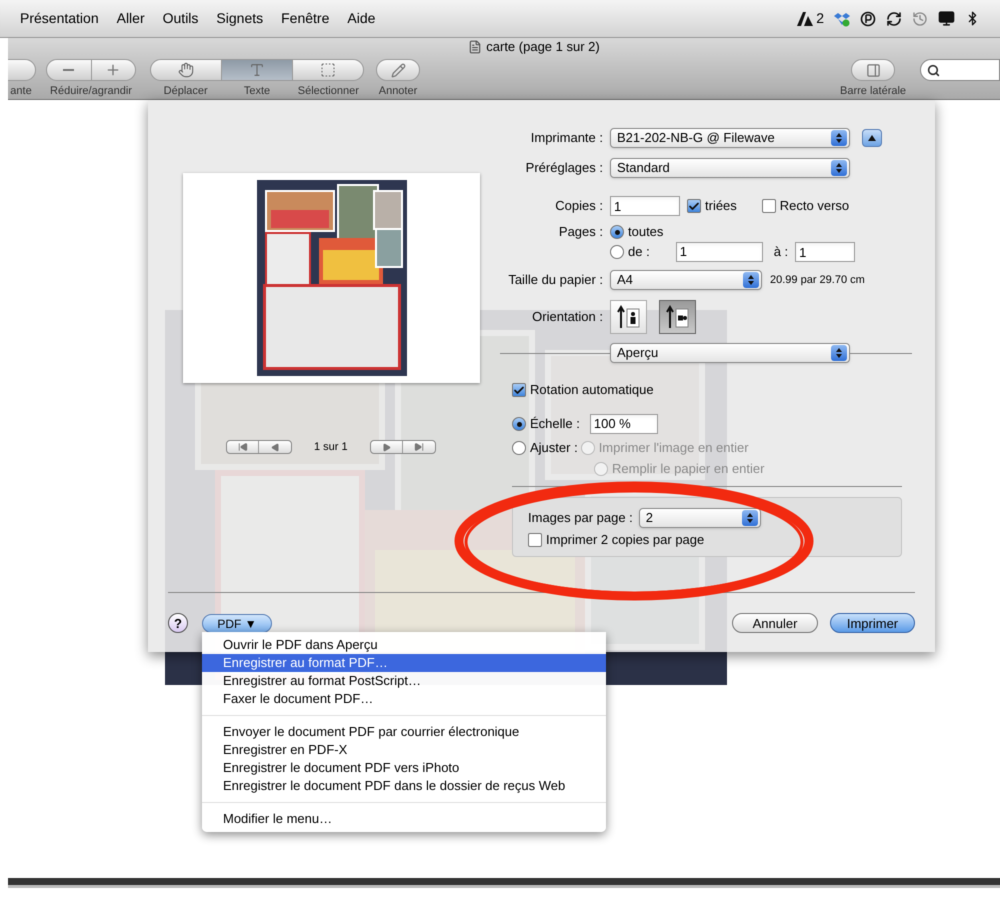 The width and height of the screenshot is (1000, 906). I want to click on logo-icon, so click(805, 19).